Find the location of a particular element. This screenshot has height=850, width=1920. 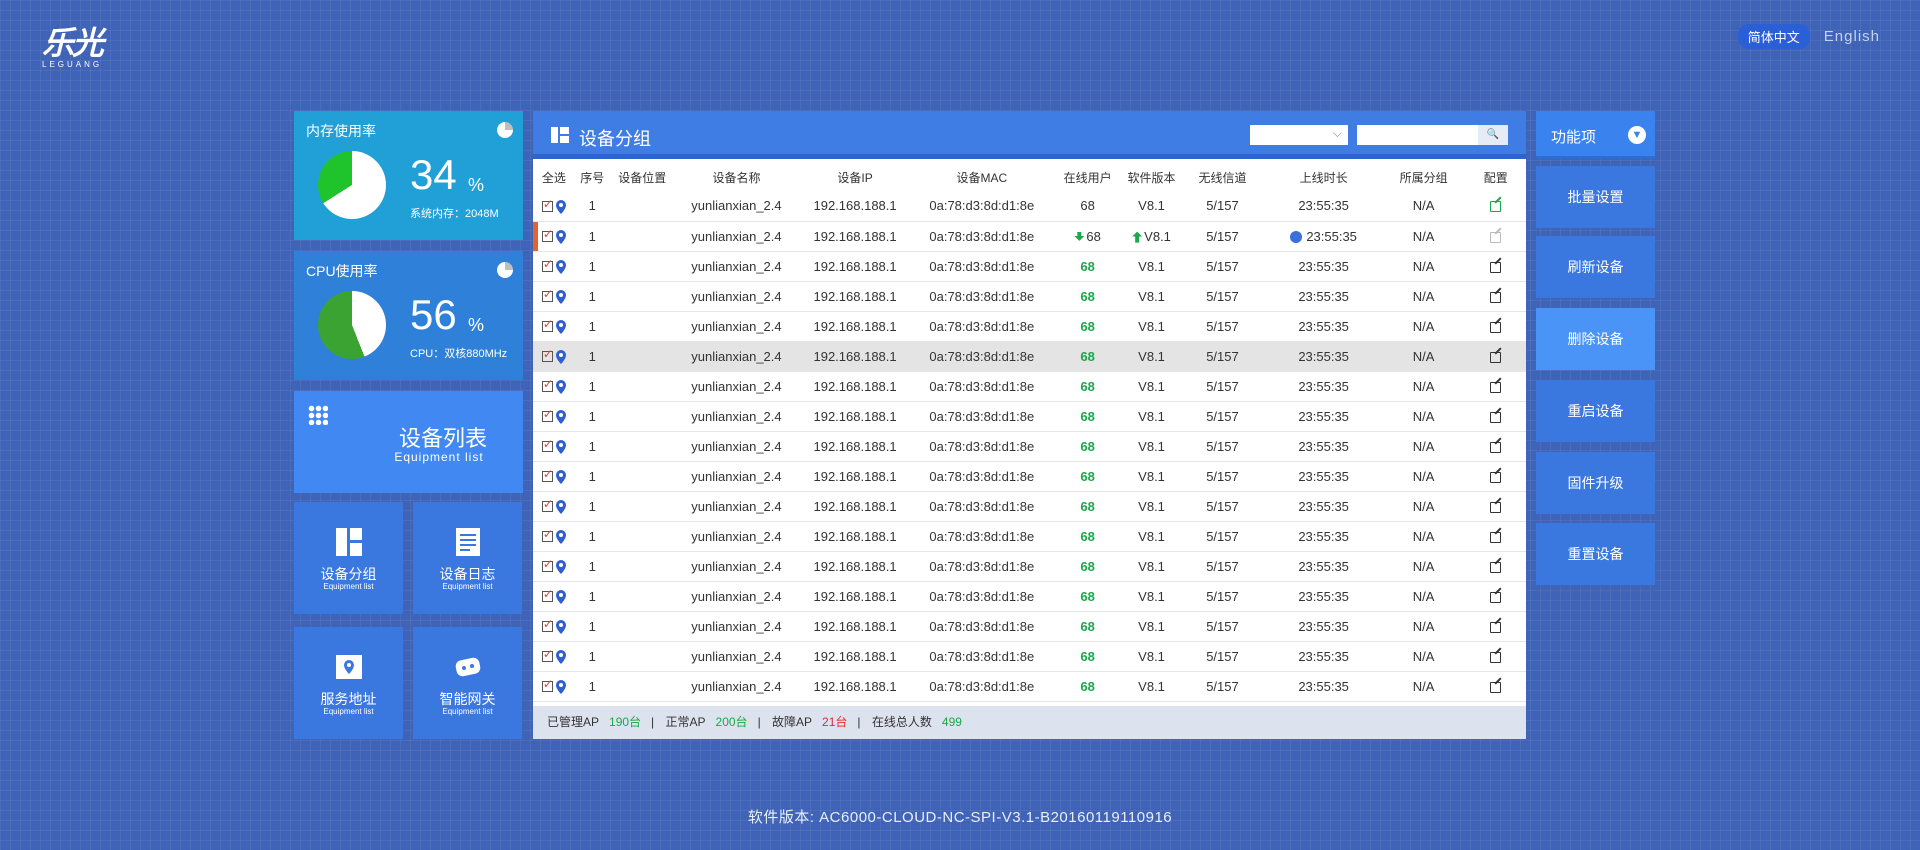

language-en-button: English is located at coordinates (1852, 36).